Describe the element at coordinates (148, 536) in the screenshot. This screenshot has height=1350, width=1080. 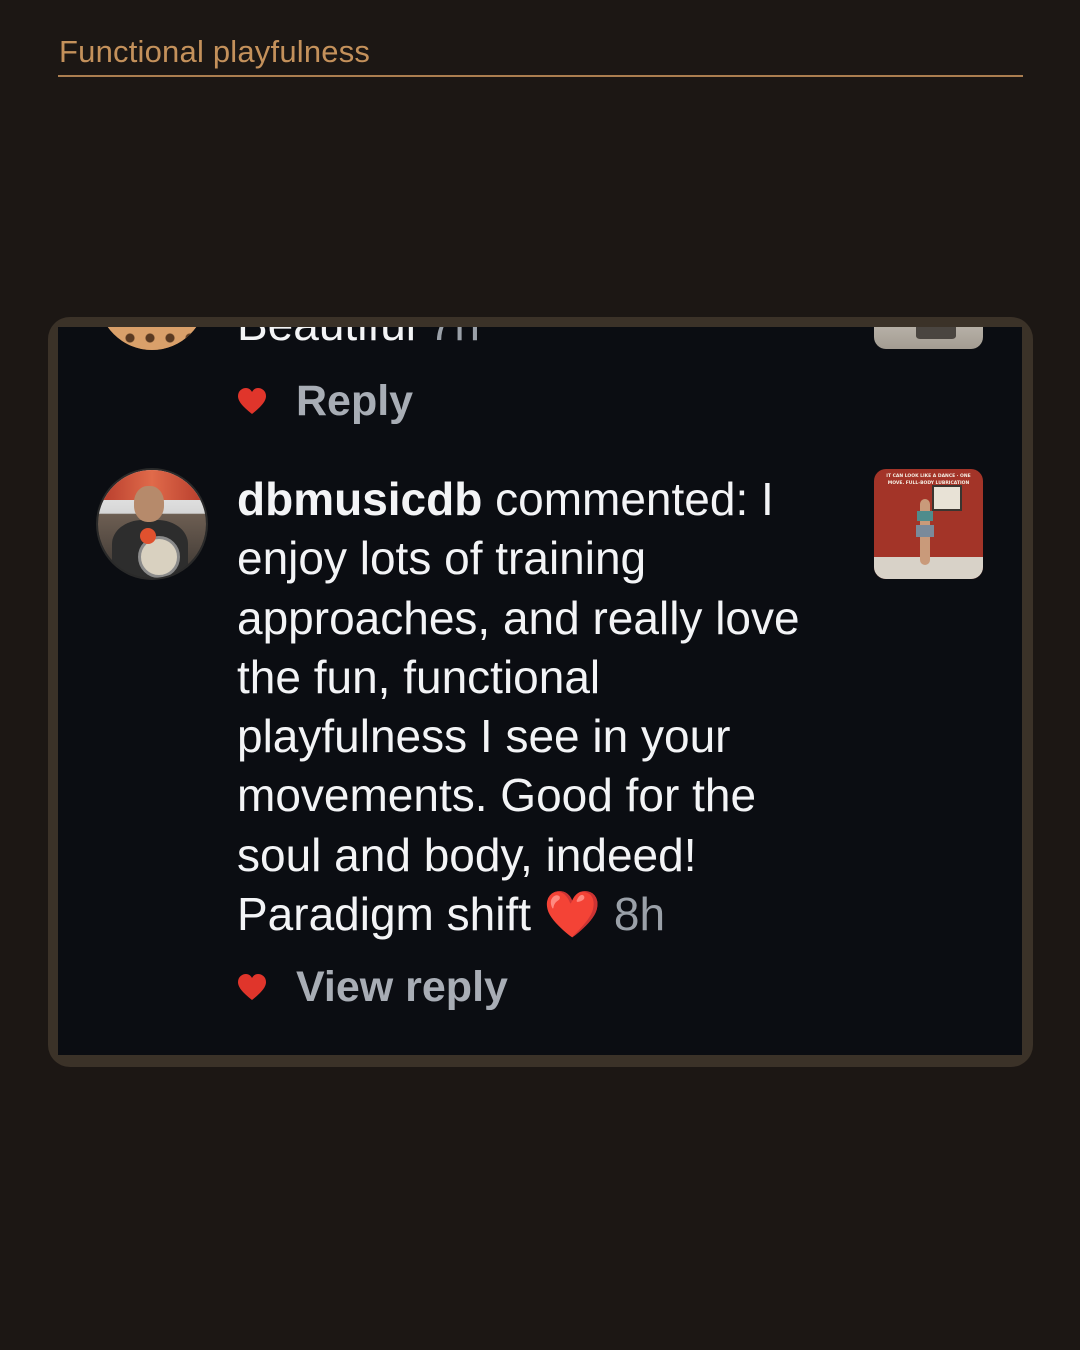
I see `avatar-shirt-logo` at that location.